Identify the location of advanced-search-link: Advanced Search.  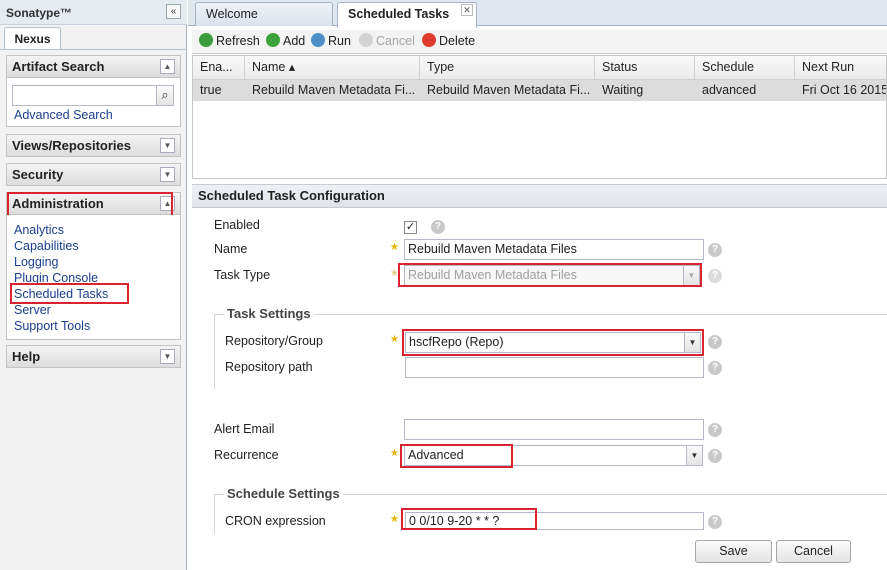
(63, 115).